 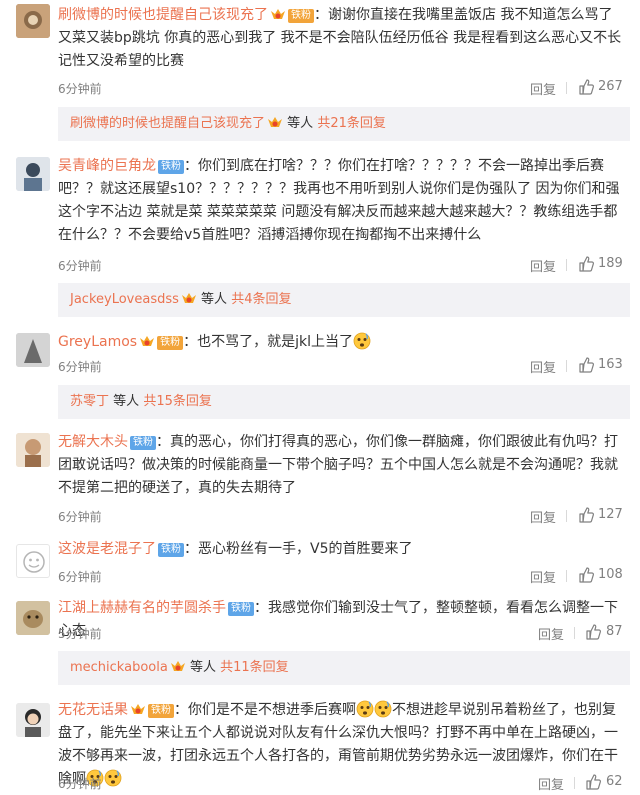 I want to click on like-count: 108, so click(x=610, y=574).